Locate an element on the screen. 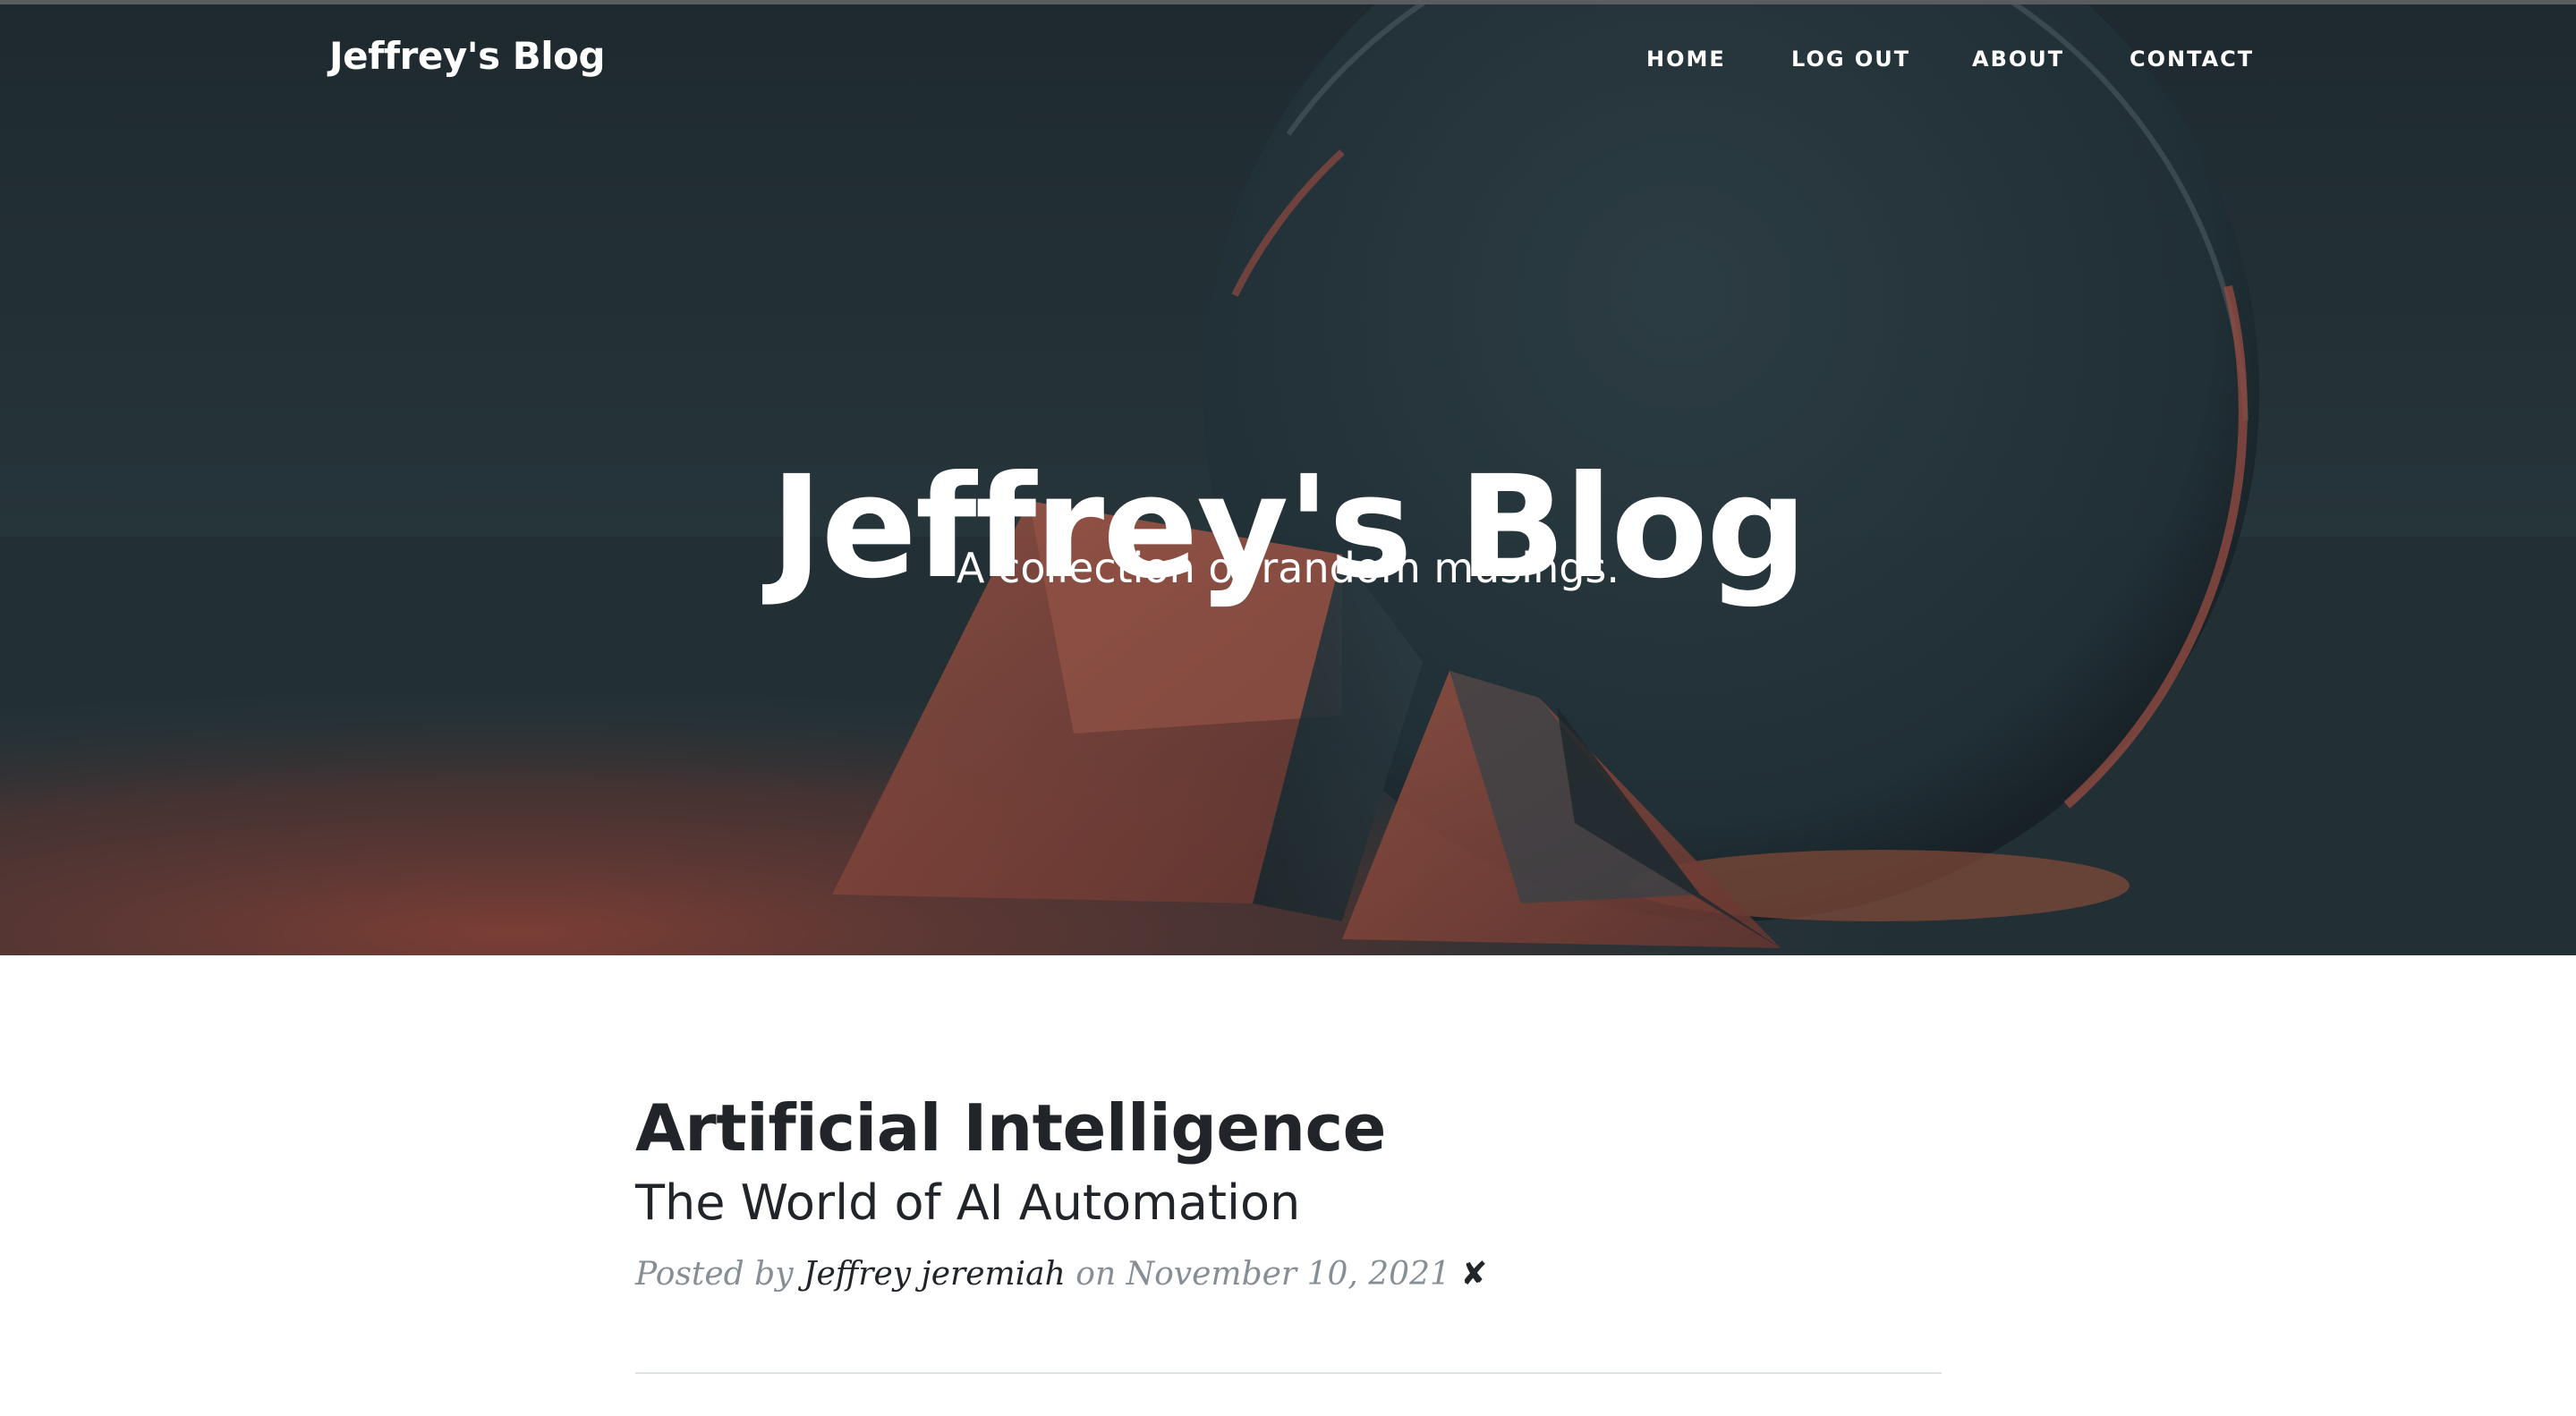 This screenshot has width=2576, height=1416. window-top-edge is located at coordinates (1288, 2).